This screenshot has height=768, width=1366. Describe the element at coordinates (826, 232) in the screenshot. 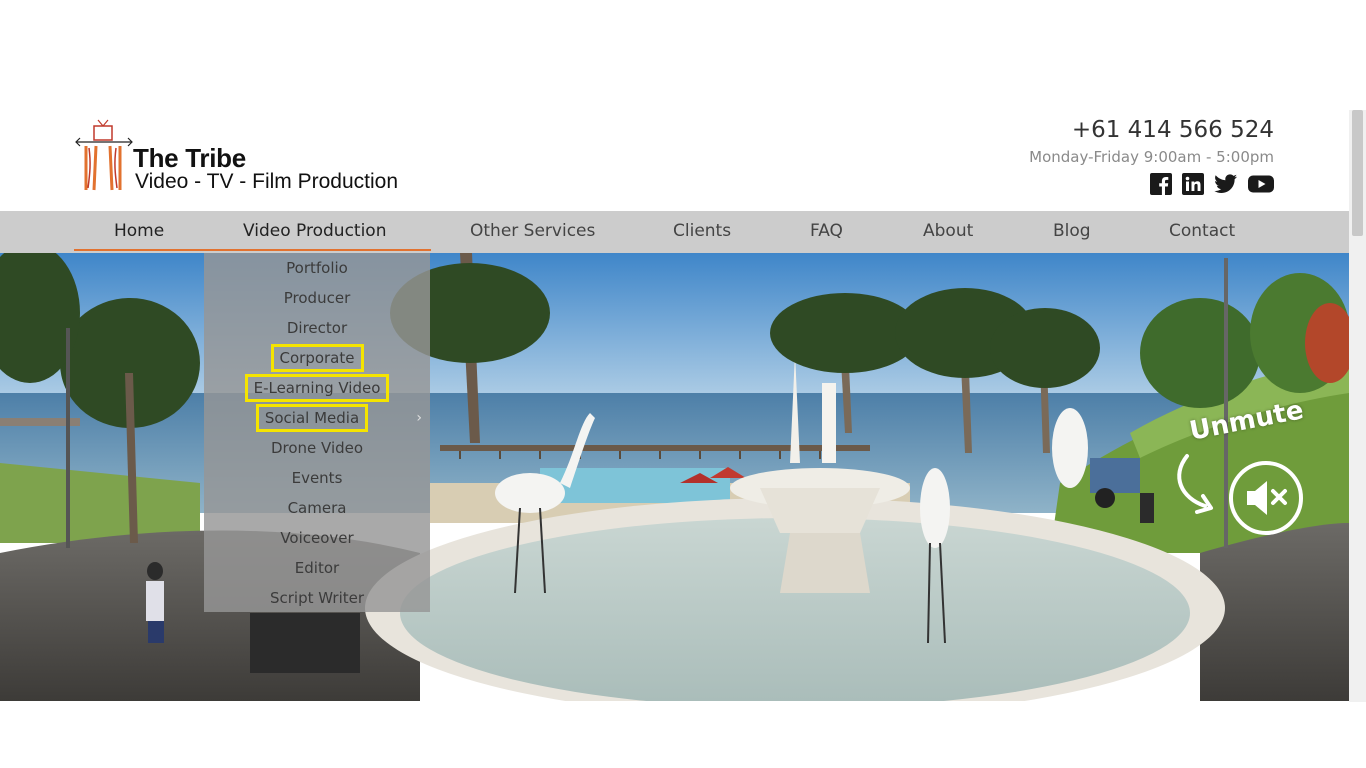

I see `nav-faq: FAQ` at that location.